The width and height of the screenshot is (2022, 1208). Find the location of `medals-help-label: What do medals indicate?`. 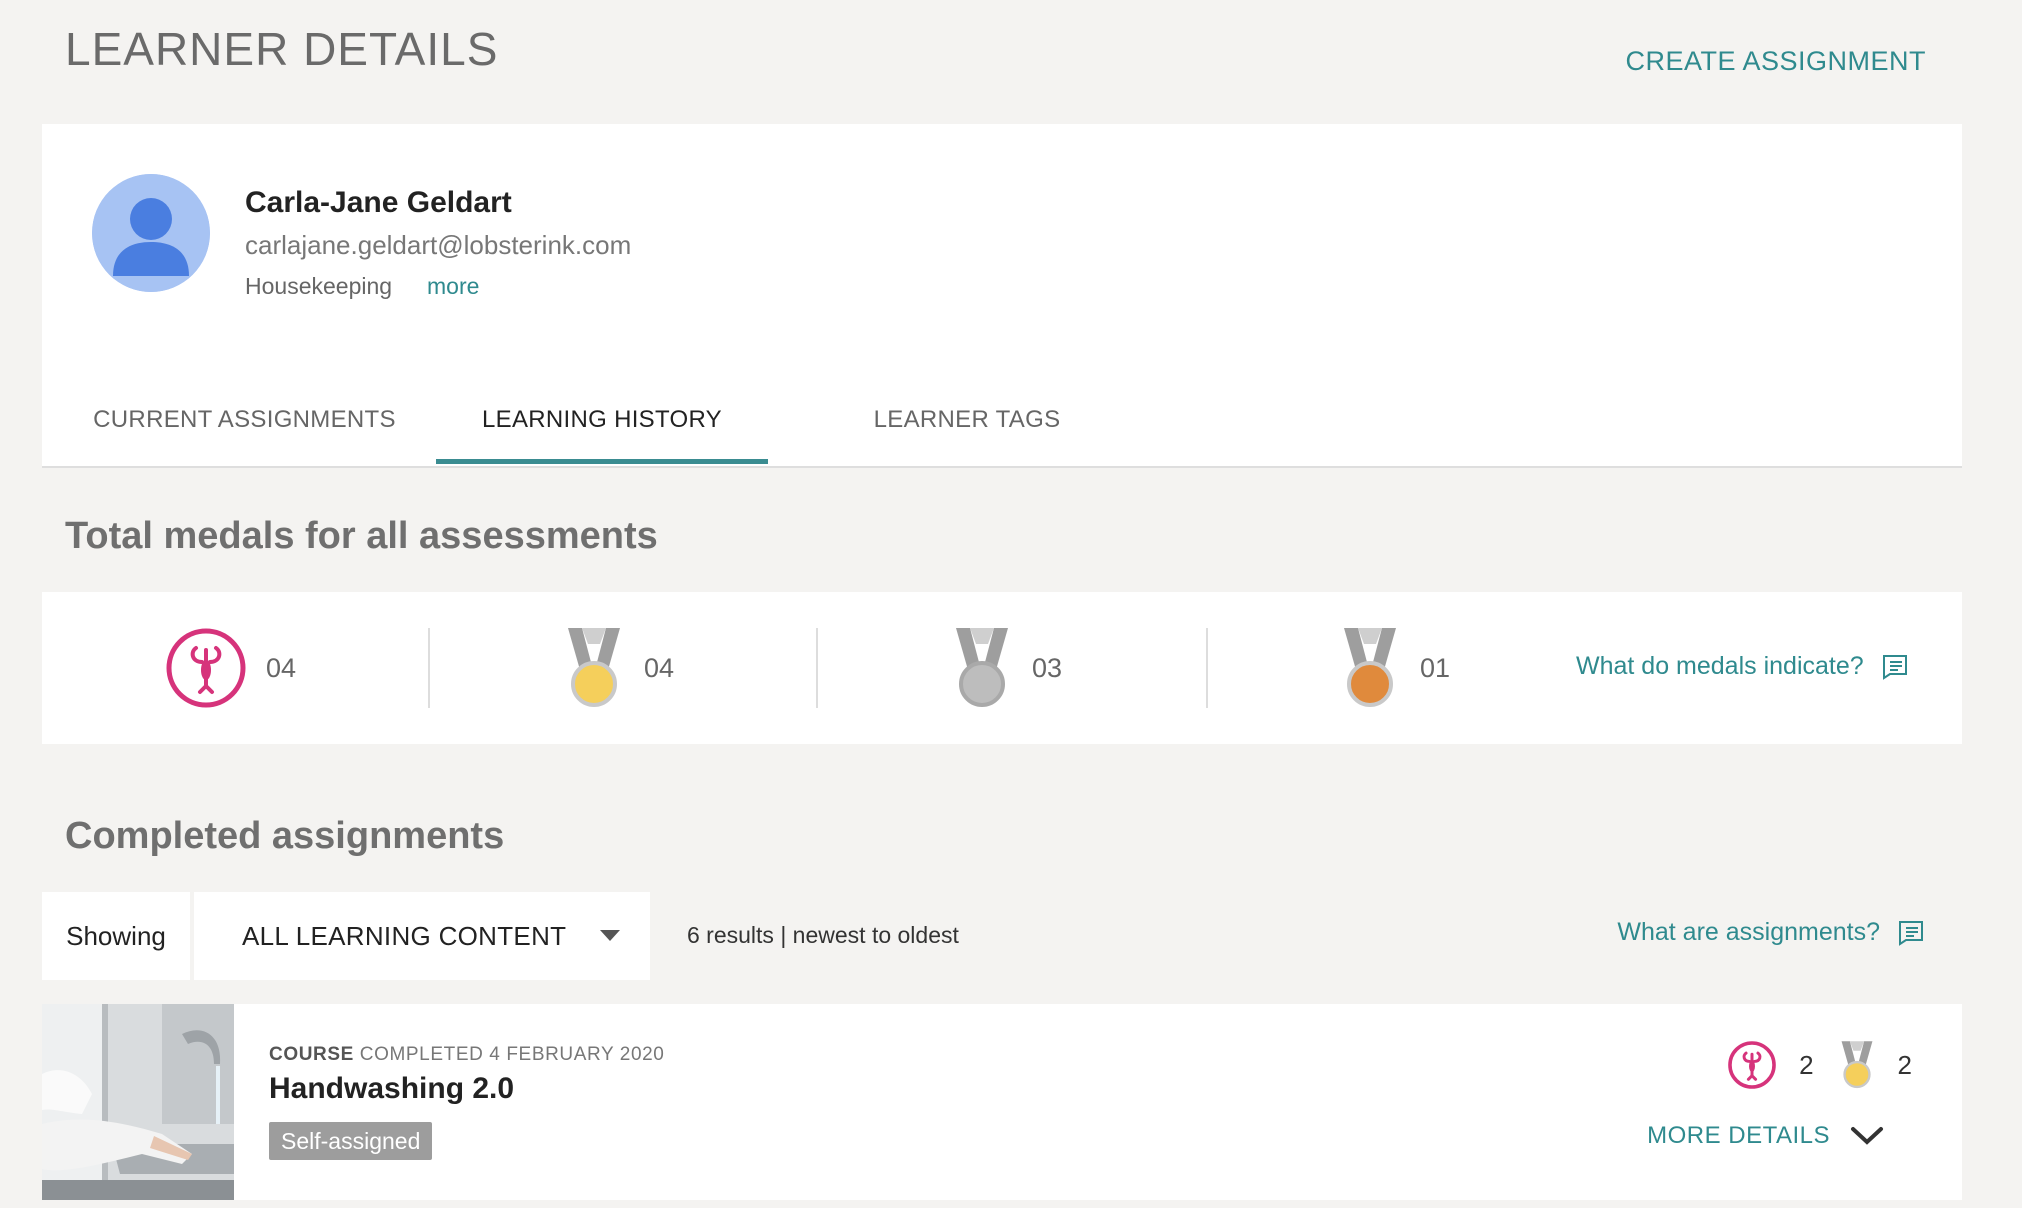

medals-help-label: What do medals indicate? is located at coordinates (1720, 666).